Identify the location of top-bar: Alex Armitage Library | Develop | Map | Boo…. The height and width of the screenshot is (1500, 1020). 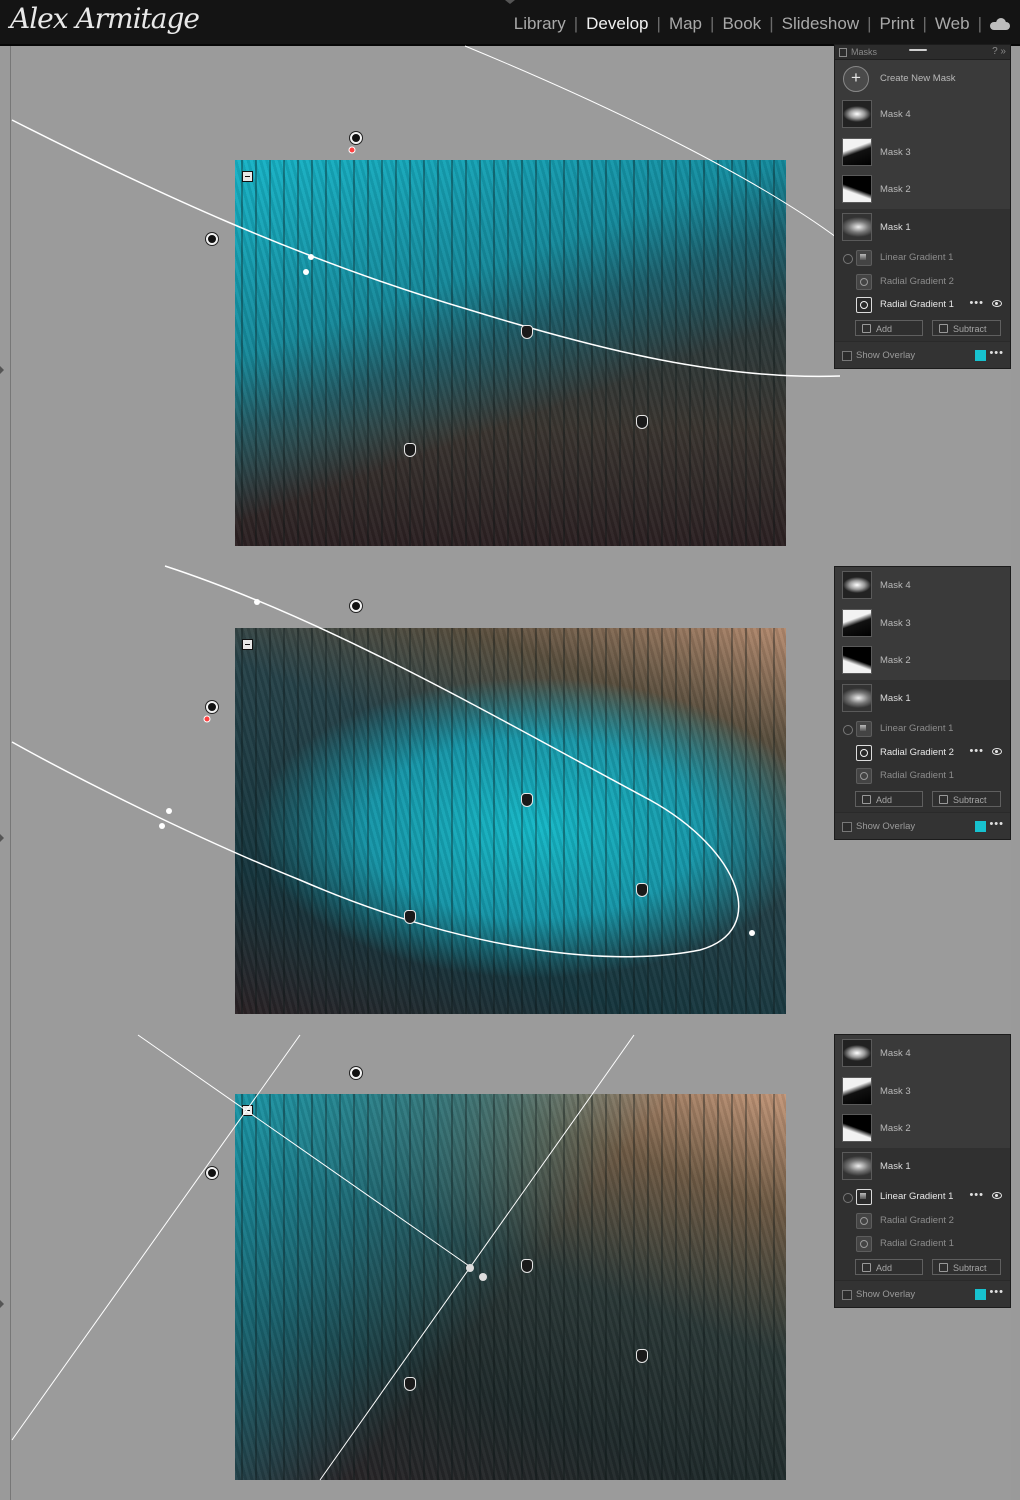
(510, 23).